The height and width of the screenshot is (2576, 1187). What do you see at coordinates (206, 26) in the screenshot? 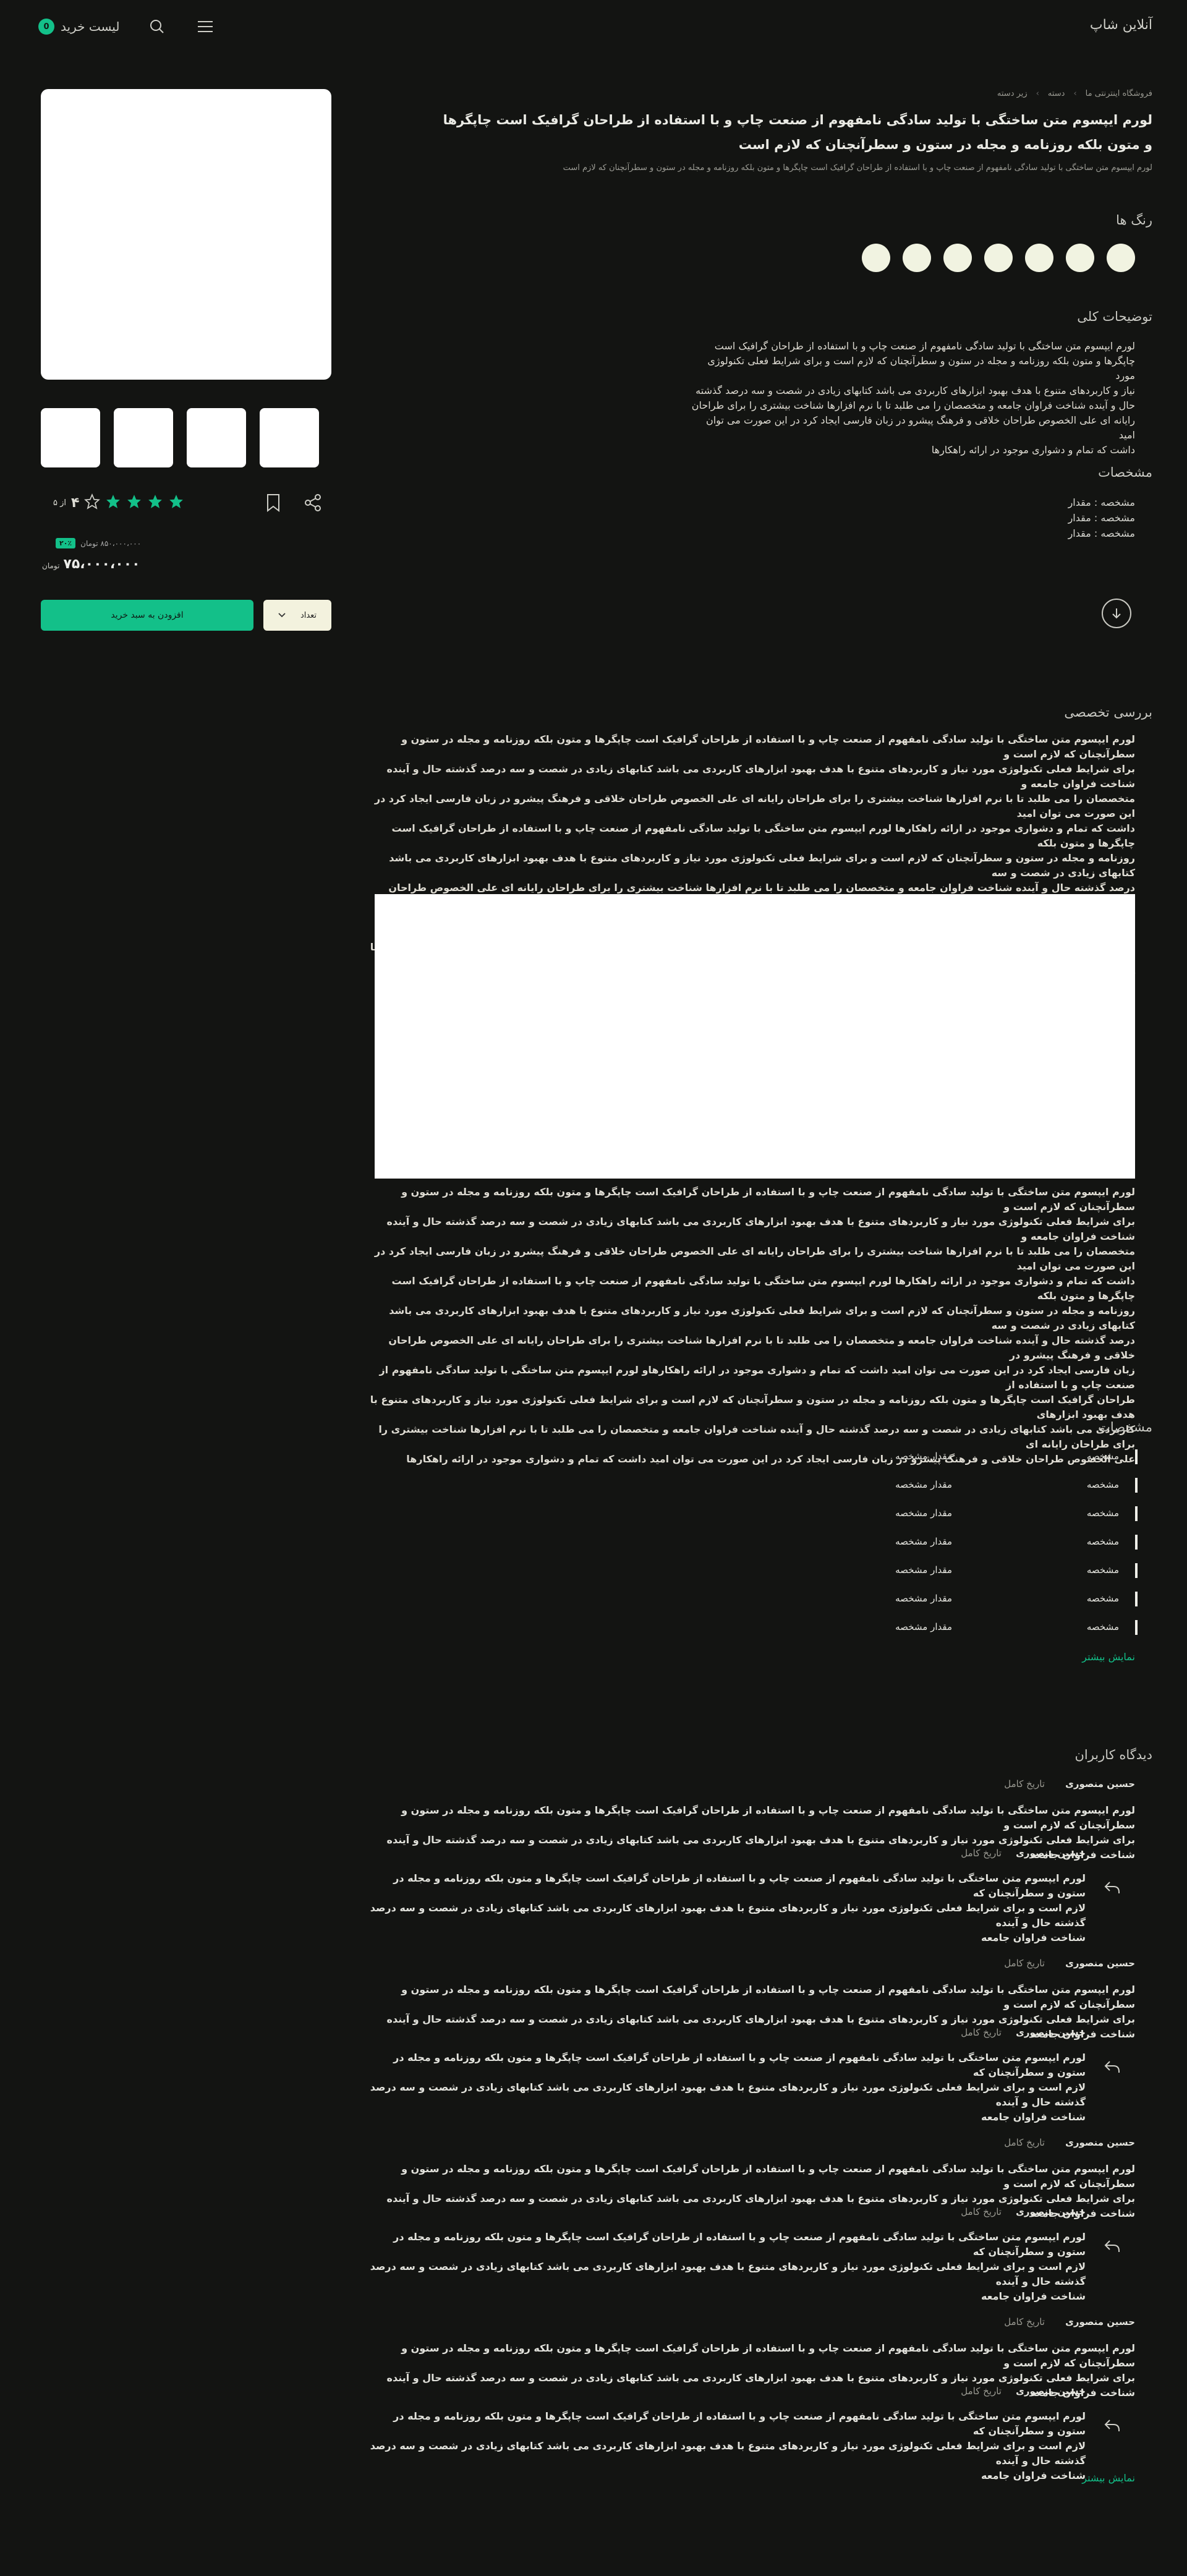
I see `menu-icon` at bounding box center [206, 26].